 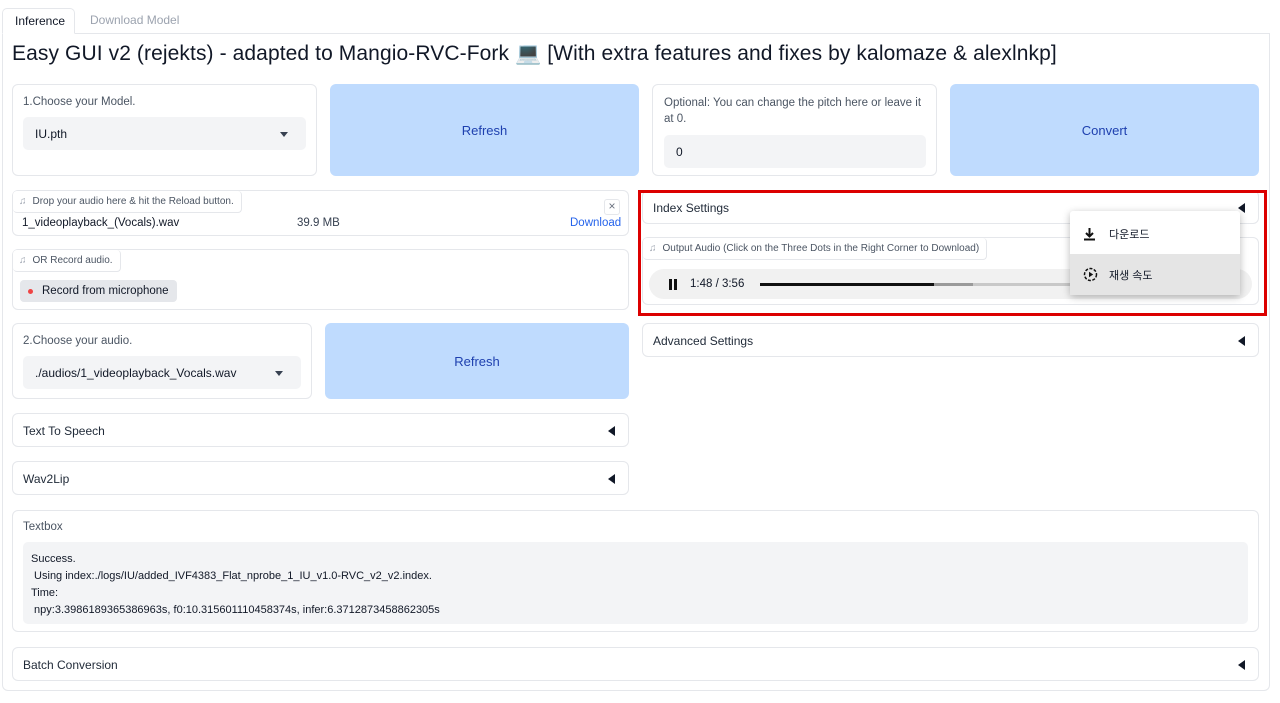 I want to click on menu-item-label: 다운로드, so click(x=1129, y=234).